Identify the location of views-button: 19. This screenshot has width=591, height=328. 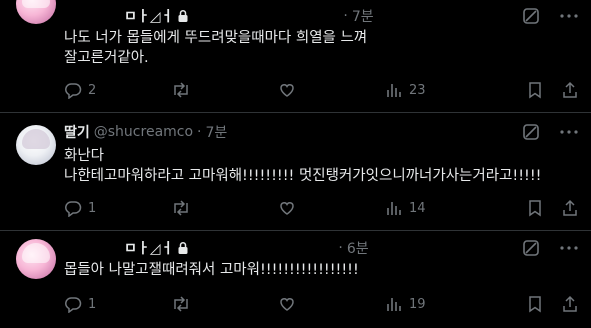
(445, 304).